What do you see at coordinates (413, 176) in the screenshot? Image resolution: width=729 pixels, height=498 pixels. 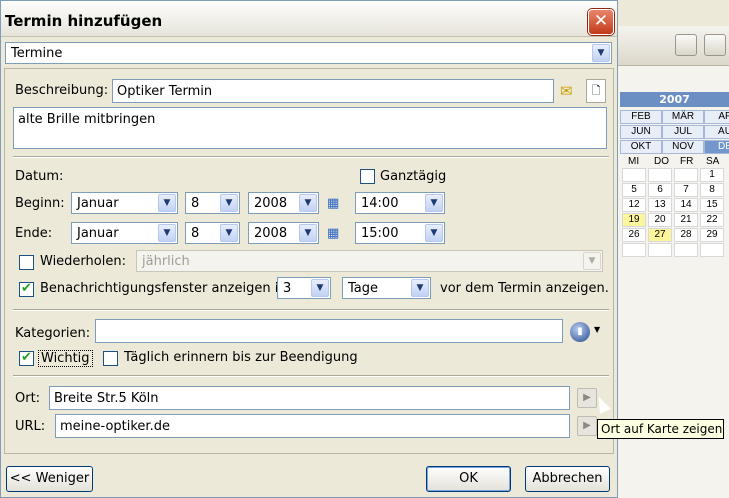 I see `allday-label: Ganztägig` at bounding box center [413, 176].